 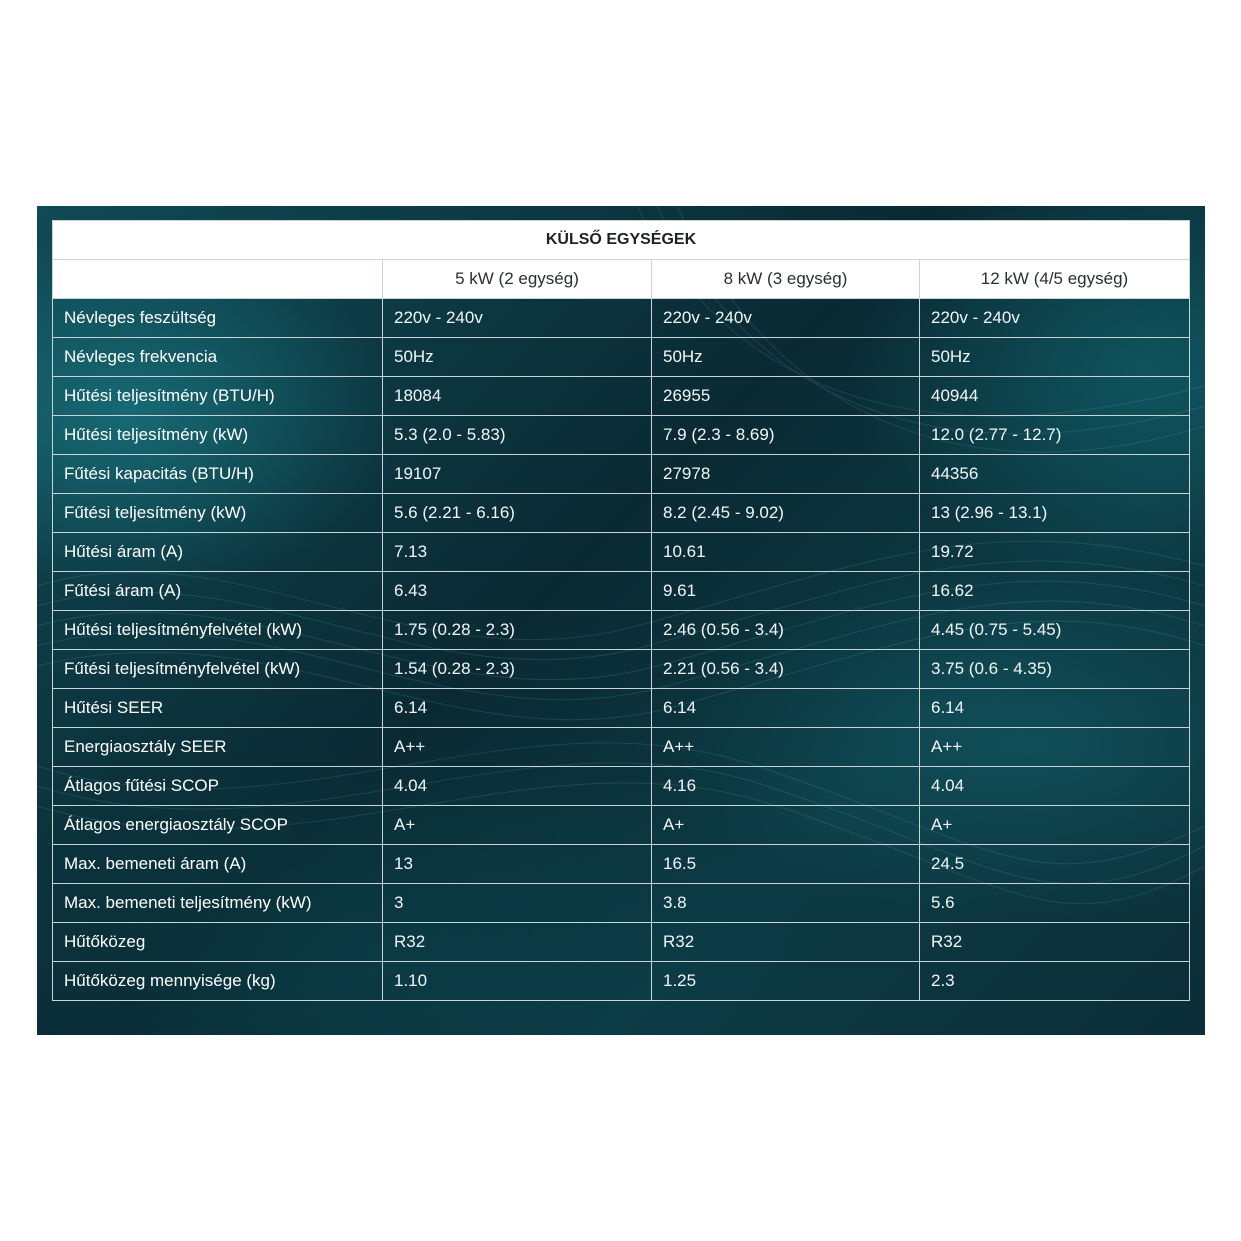 What do you see at coordinates (517, 903) in the screenshot?
I see `row-value: 3` at bounding box center [517, 903].